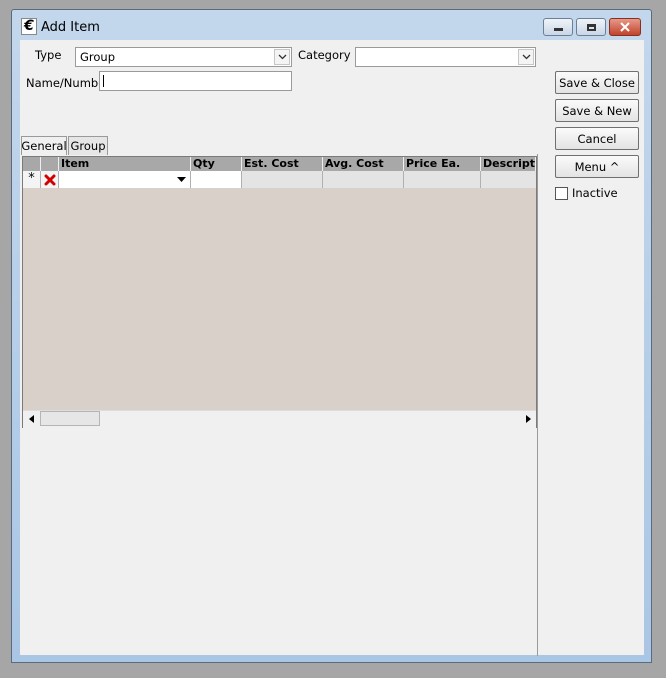  What do you see at coordinates (442, 164) in the screenshot?
I see `column-header-price-each: Price Ea.` at bounding box center [442, 164].